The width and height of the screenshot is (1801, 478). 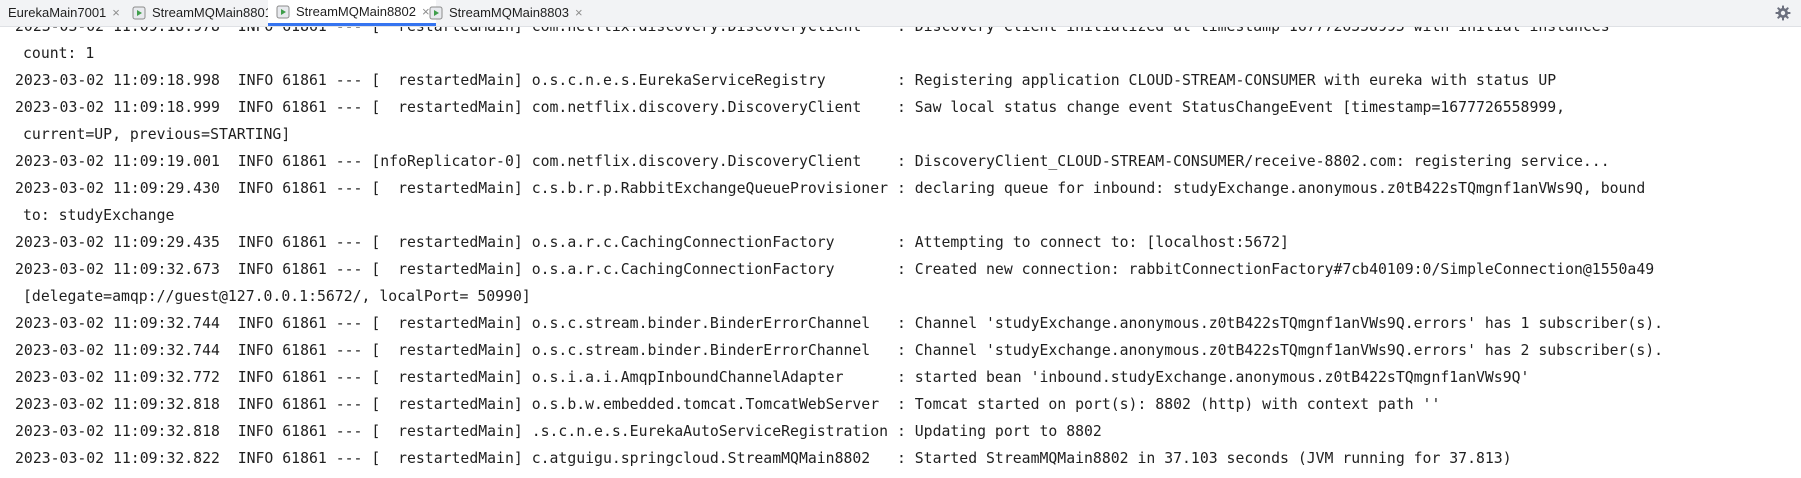 I want to click on tab-streammqmain8801: StreamMQMain8801 ×, so click(x=208, y=13).